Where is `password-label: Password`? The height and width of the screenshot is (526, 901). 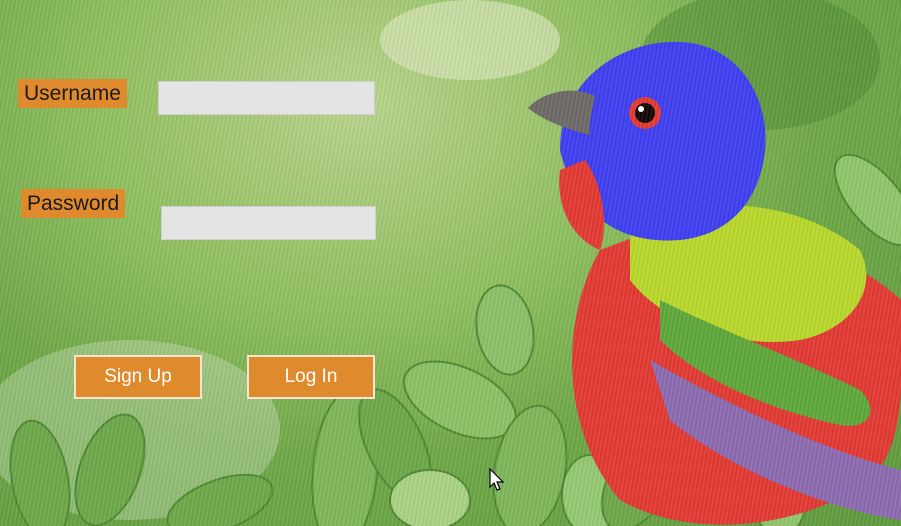 password-label: Password is located at coordinates (73, 203).